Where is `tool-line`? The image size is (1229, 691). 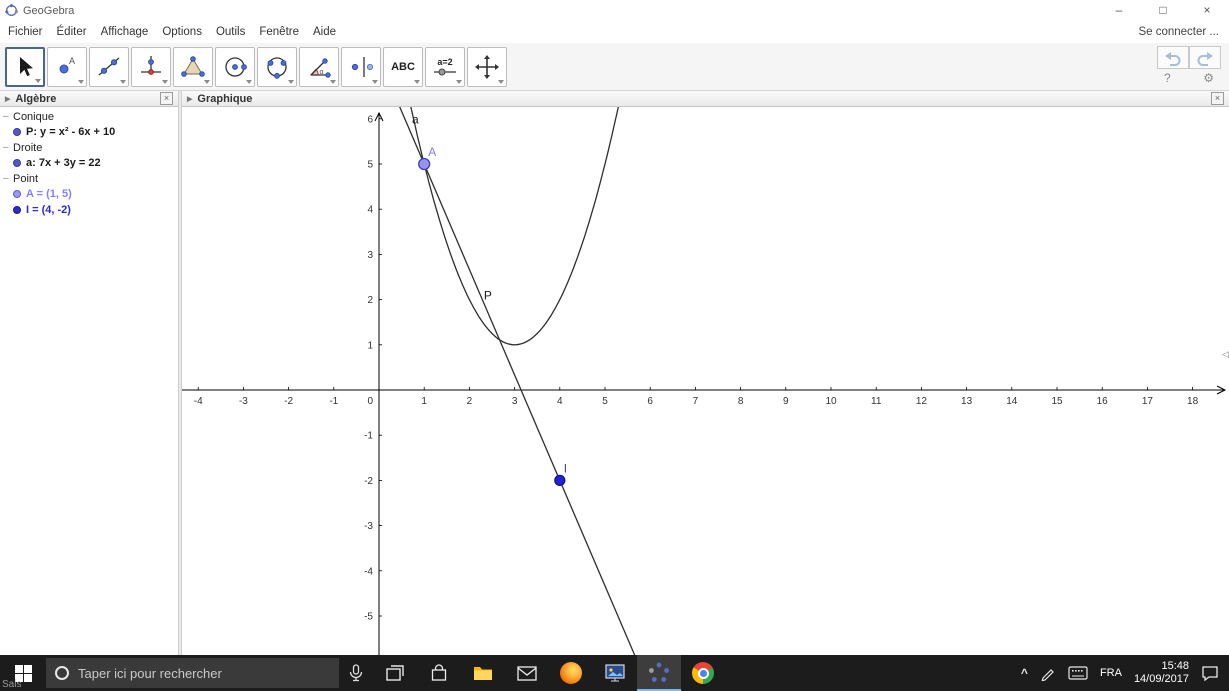
tool-line is located at coordinates (109, 66).